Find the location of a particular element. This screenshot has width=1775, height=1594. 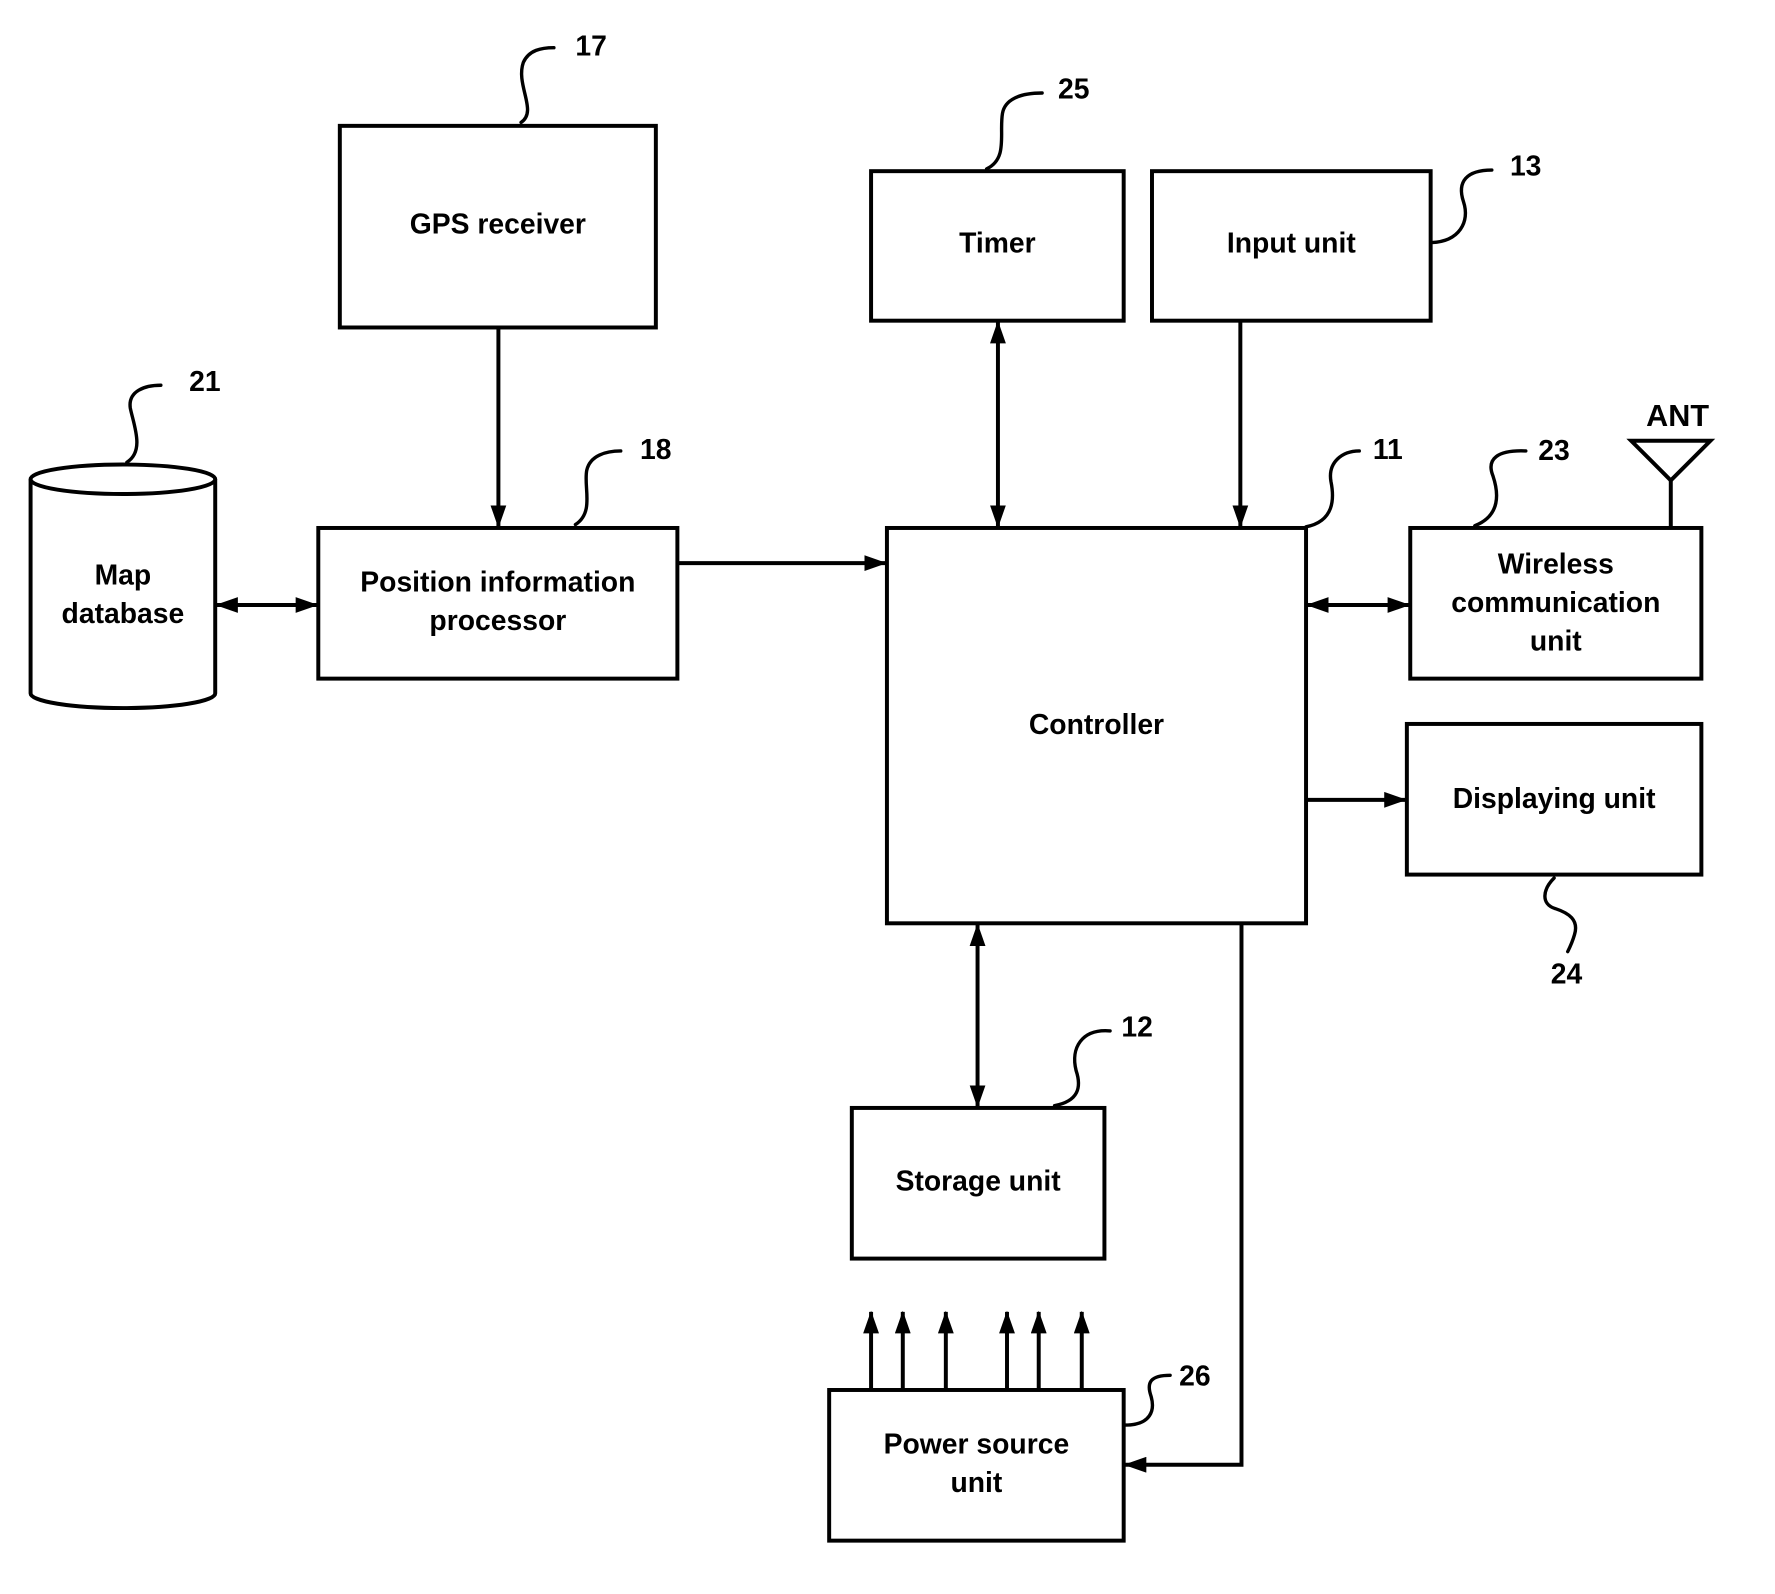

reference-number: 26 is located at coordinates (1194, 1375).